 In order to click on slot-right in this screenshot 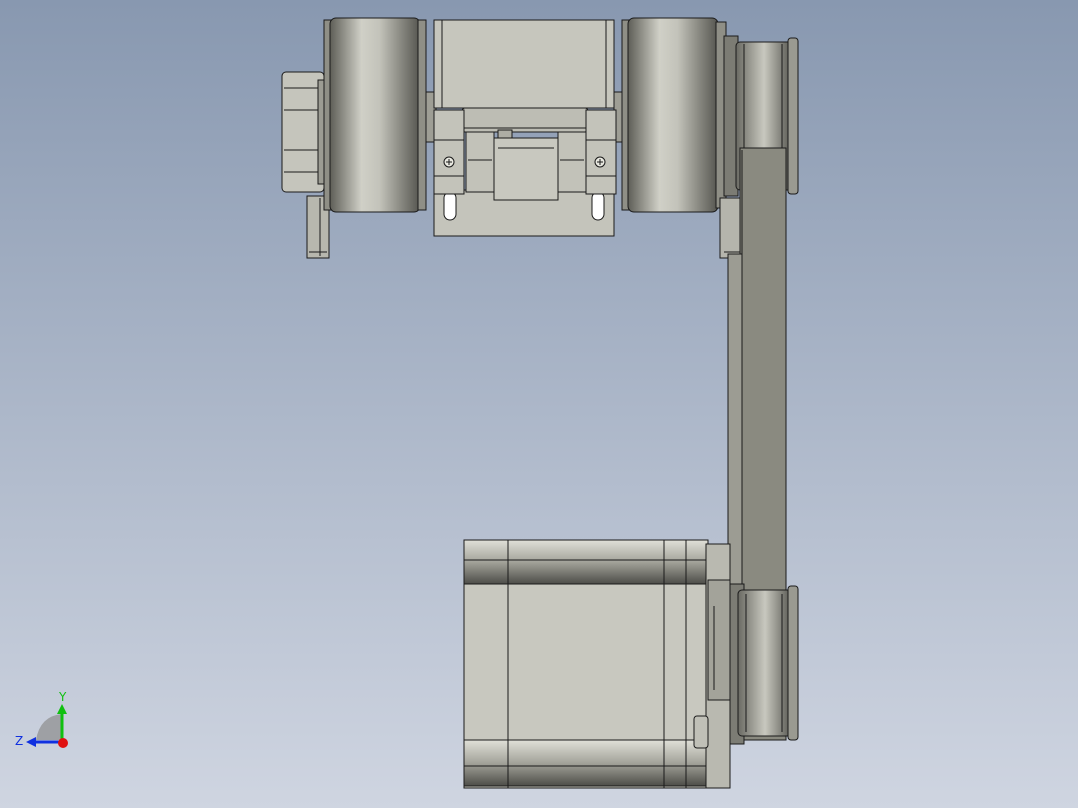, I will do `click(598, 206)`.